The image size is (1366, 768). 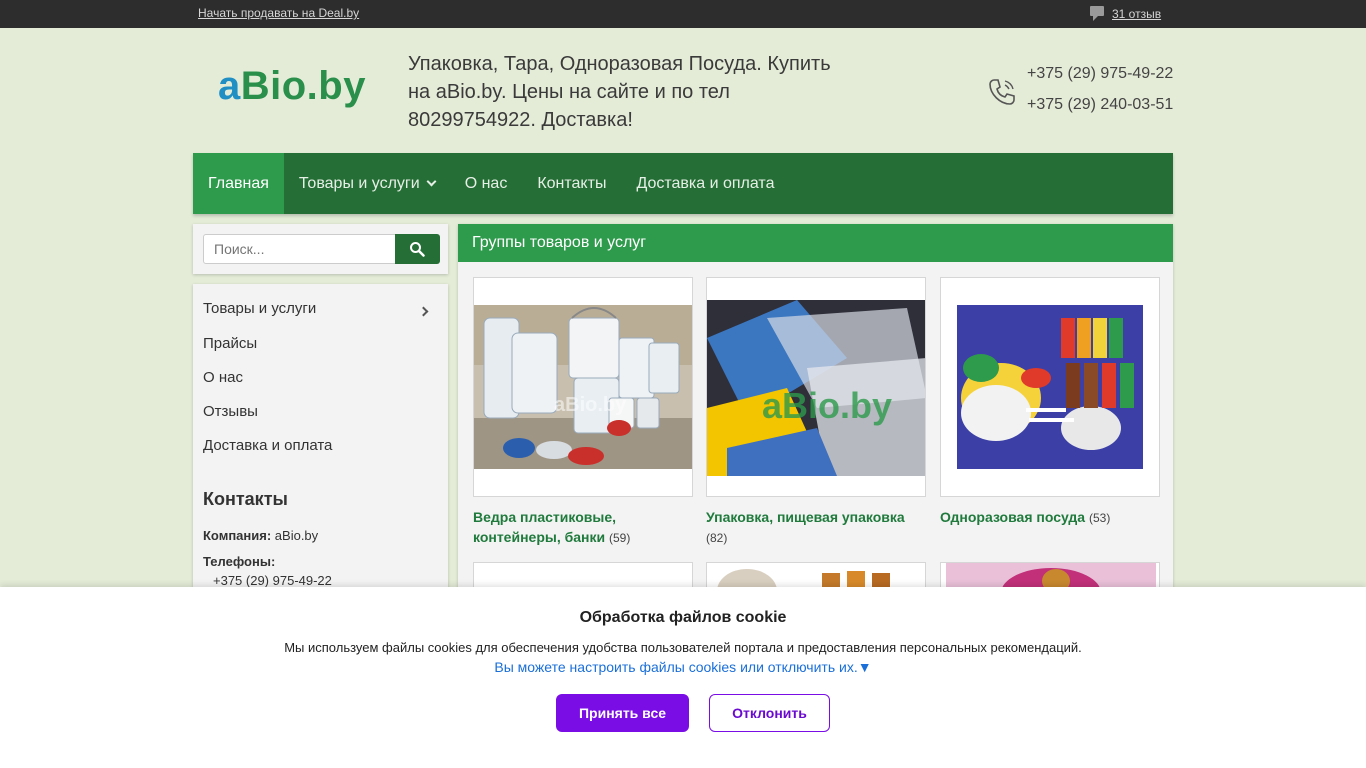 I want to click on logo-text-bio: Bio.by, so click(x=303, y=86).